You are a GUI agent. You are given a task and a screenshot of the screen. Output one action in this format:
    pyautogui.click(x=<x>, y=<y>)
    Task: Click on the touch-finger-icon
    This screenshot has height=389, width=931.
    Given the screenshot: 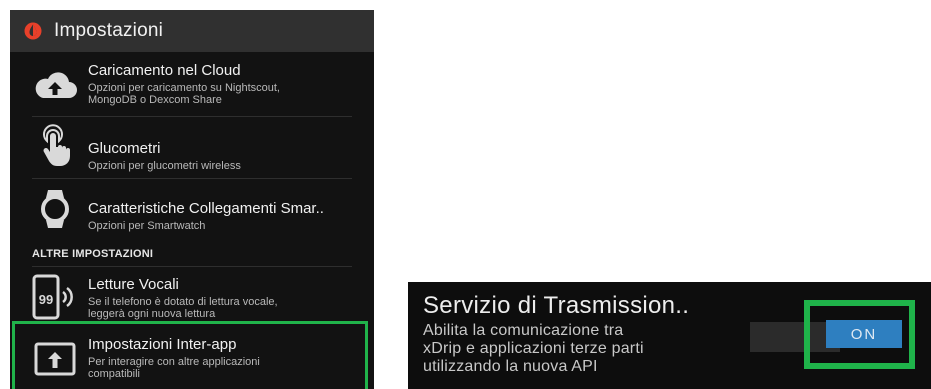 What is the action you would take?
    pyautogui.click(x=56, y=145)
    